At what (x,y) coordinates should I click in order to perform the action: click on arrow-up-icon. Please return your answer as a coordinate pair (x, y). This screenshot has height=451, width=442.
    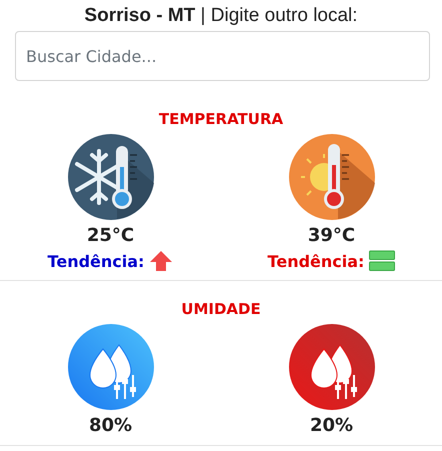
    Looking at the image, I should click on (161, 261).